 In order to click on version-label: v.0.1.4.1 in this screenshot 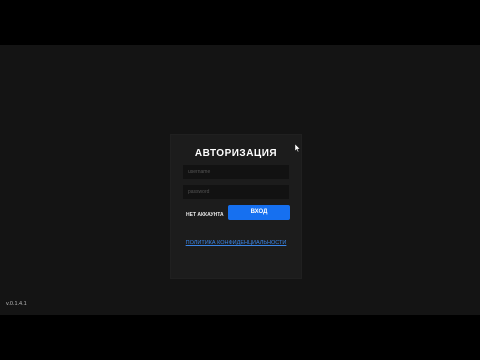, I will do `click(16, 304)`.